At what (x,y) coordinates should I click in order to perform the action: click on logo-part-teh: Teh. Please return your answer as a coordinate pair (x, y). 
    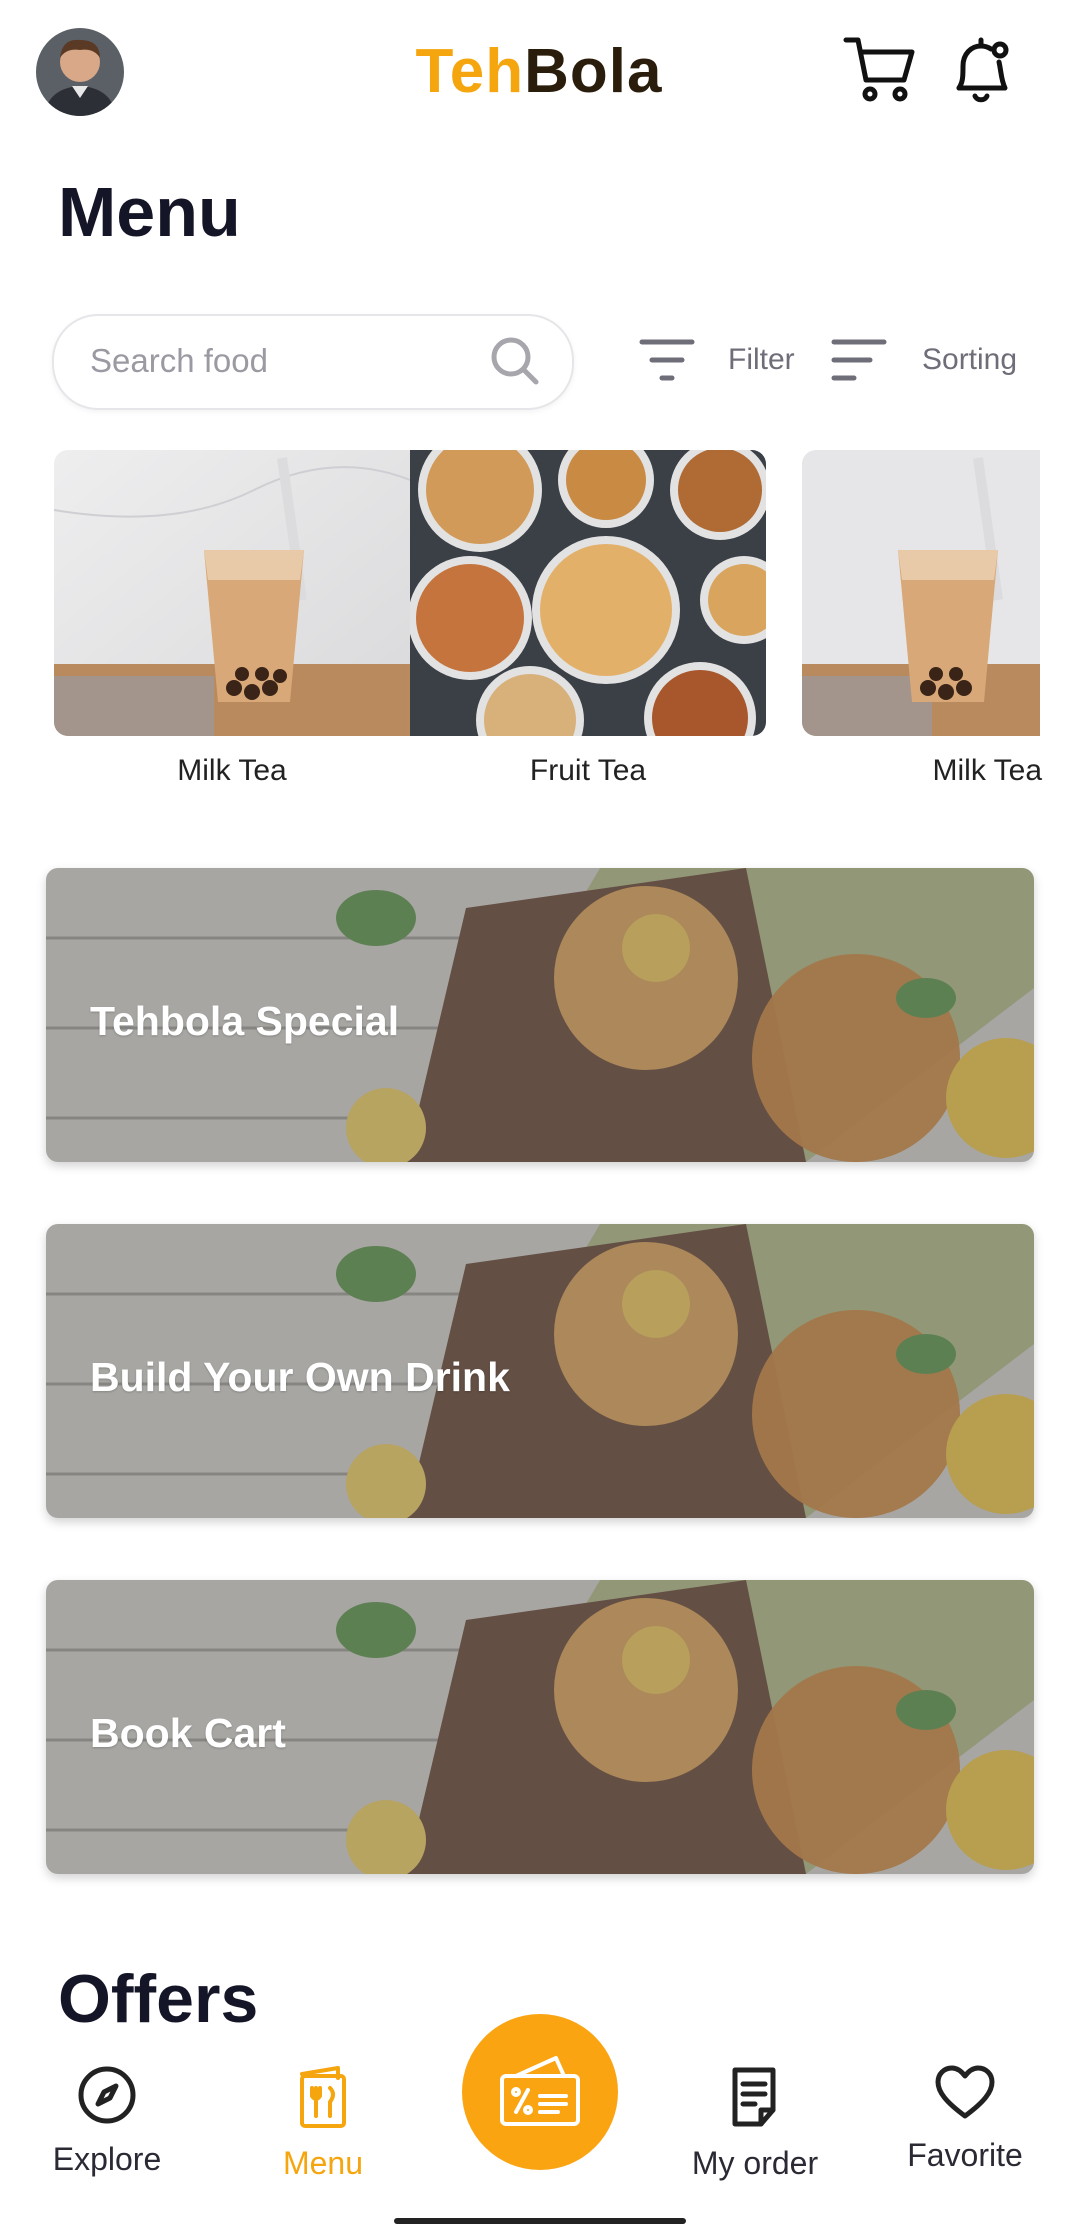
    Looking at the image, I should click on (470, 71).